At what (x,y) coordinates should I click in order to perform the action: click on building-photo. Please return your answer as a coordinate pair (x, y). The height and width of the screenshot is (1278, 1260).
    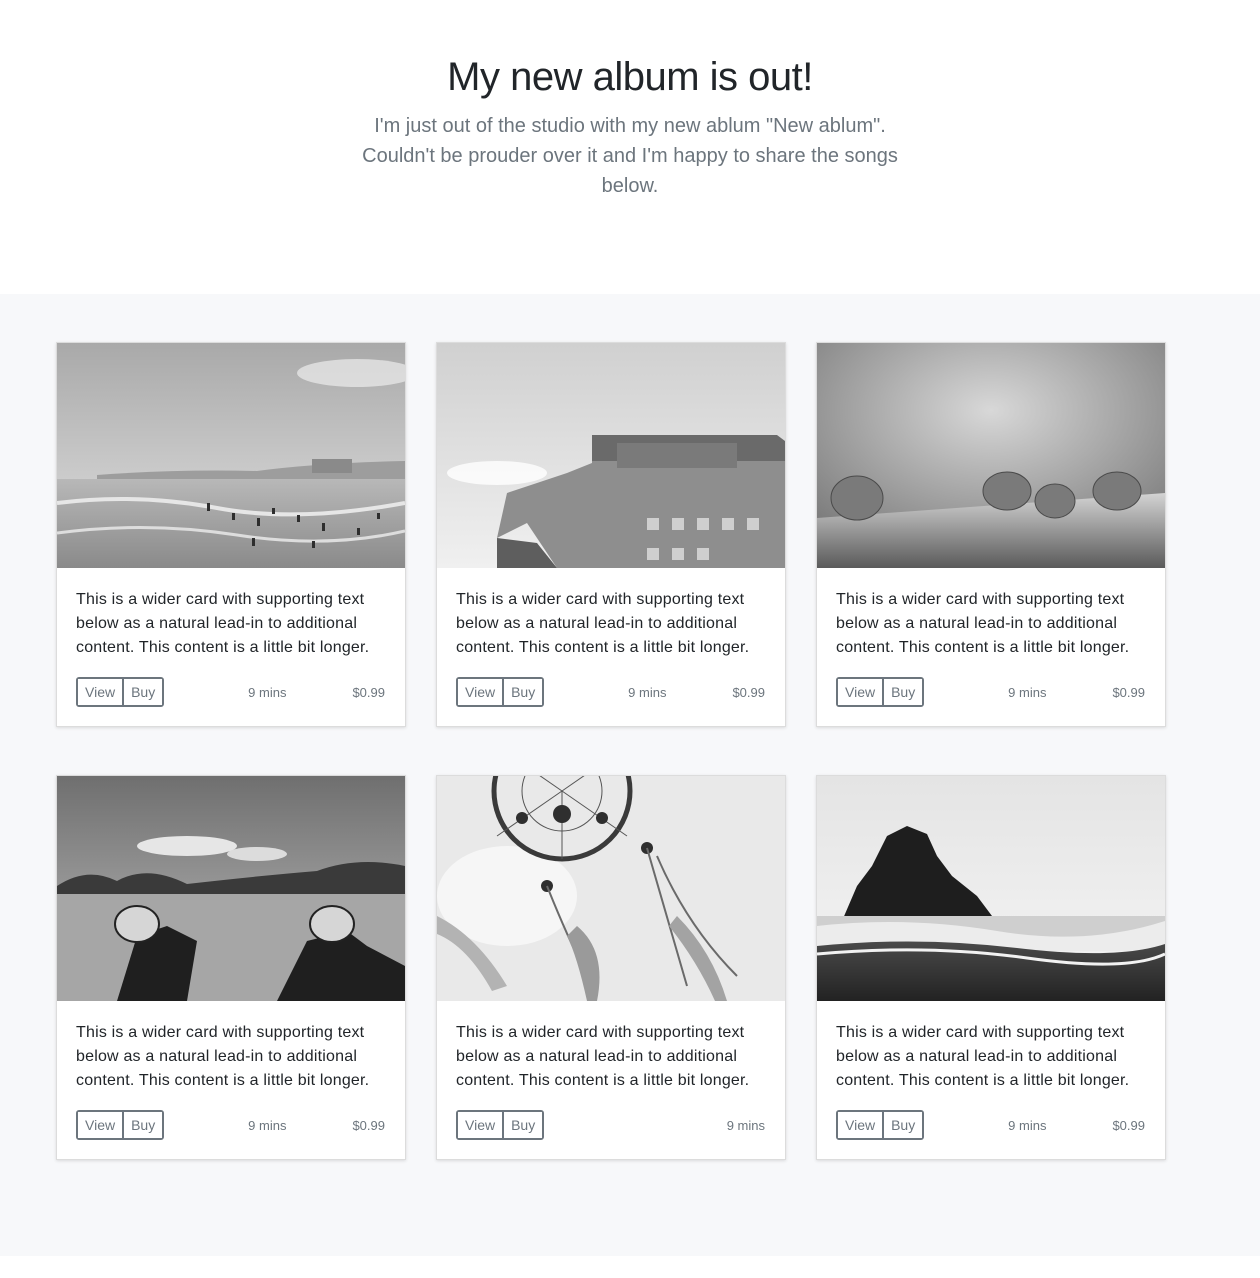
    Looking at the image, I should click on (611, 455).